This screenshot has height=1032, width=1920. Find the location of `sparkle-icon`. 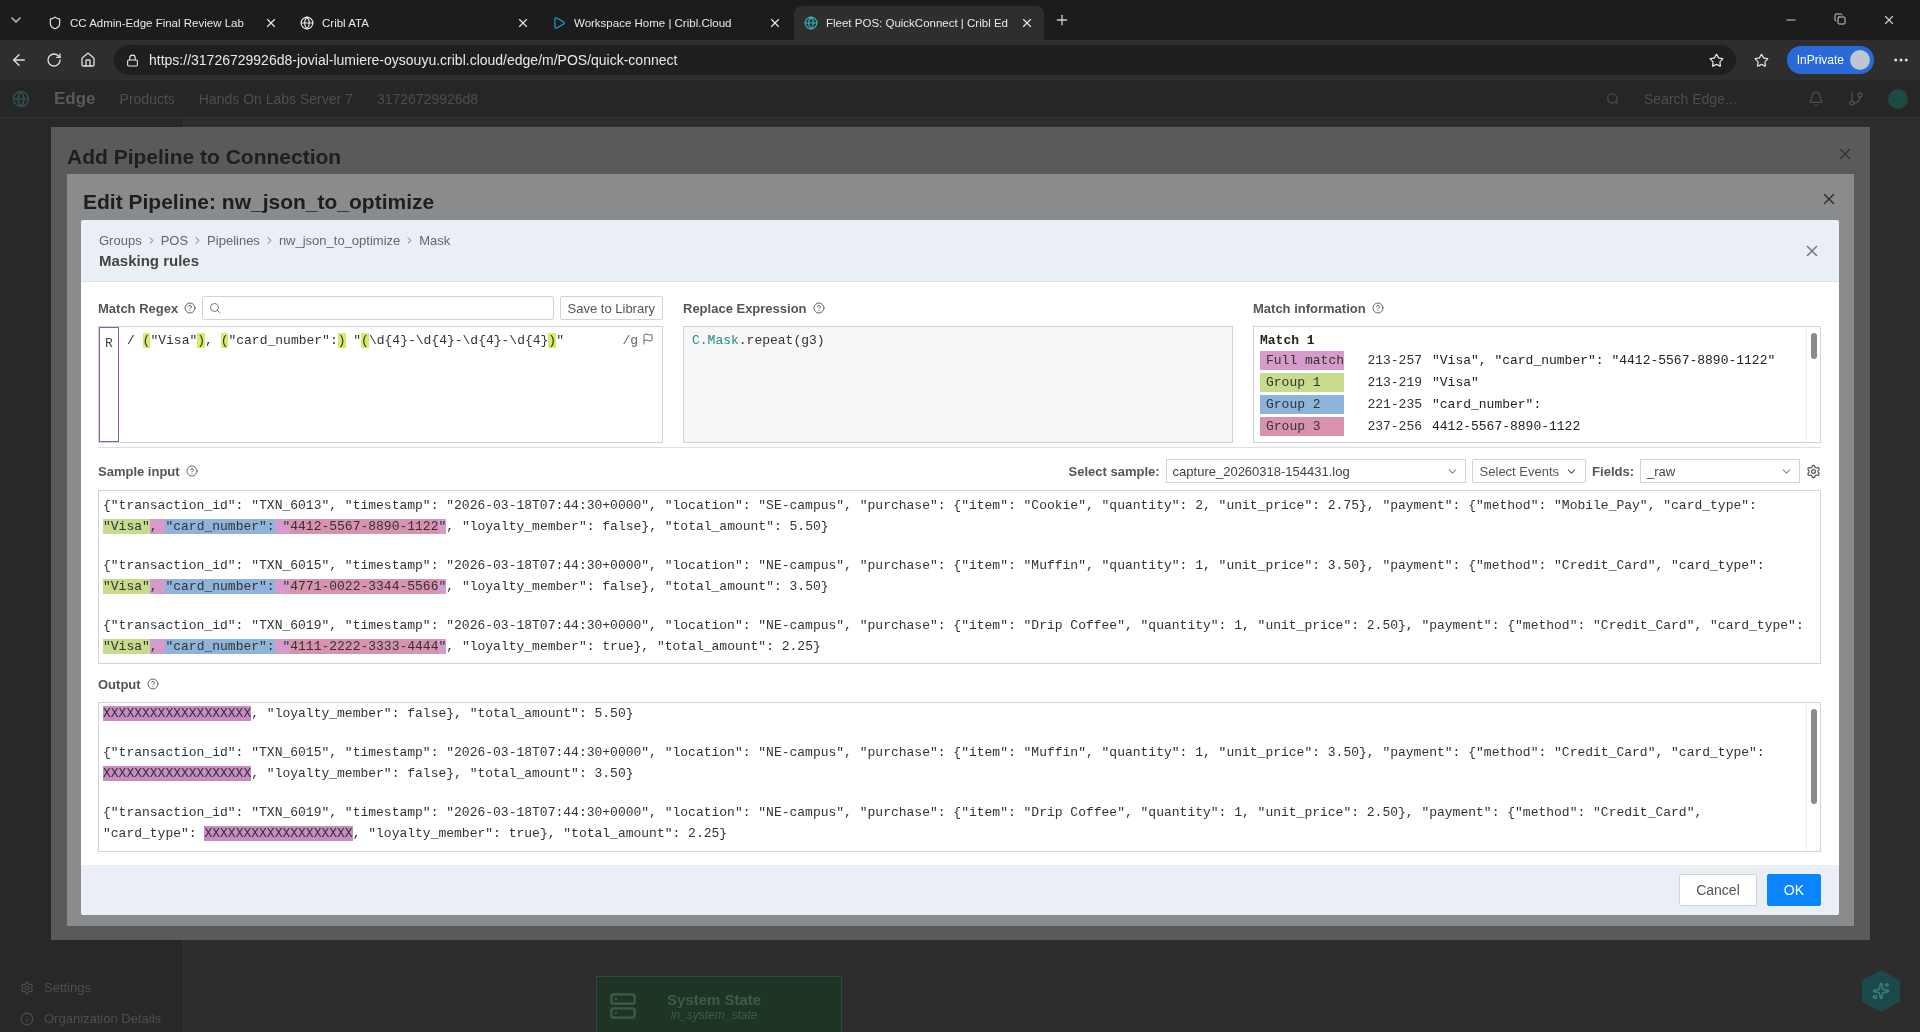

sparkle-icon is located at coordinates (1881, 991).